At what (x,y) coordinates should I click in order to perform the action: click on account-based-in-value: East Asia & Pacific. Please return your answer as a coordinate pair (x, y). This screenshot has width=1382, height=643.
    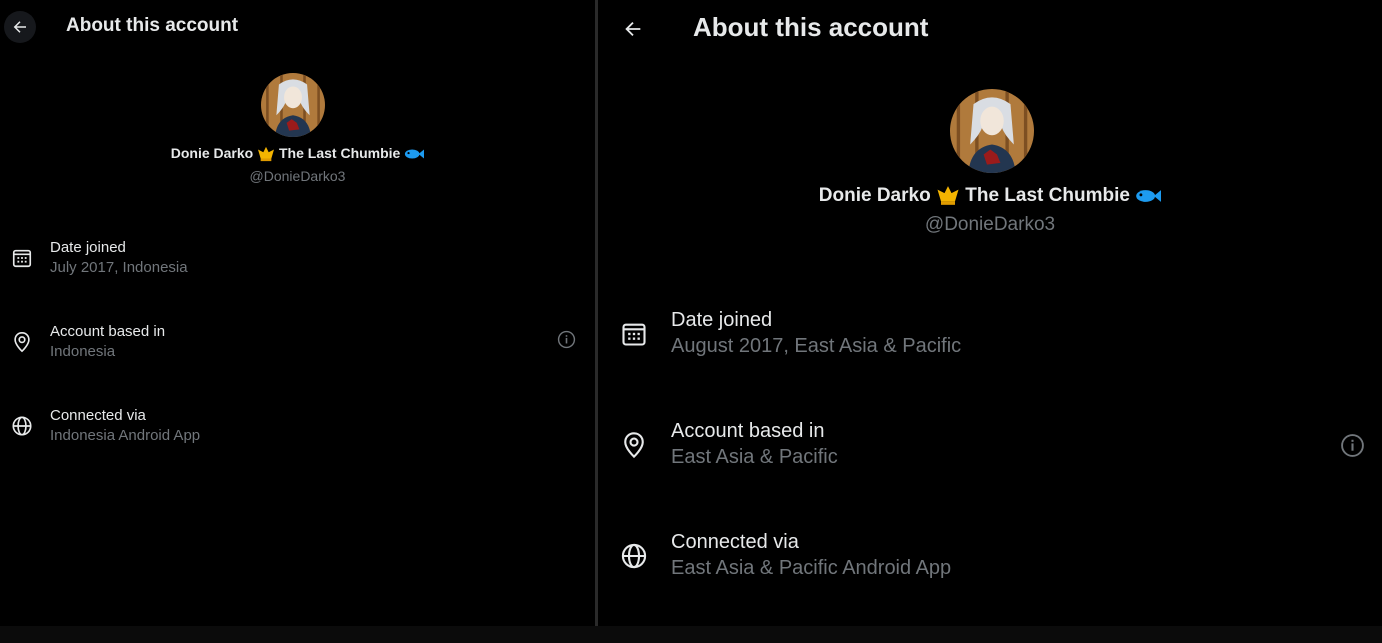
    Looking at the image, I should click on (754, 457).